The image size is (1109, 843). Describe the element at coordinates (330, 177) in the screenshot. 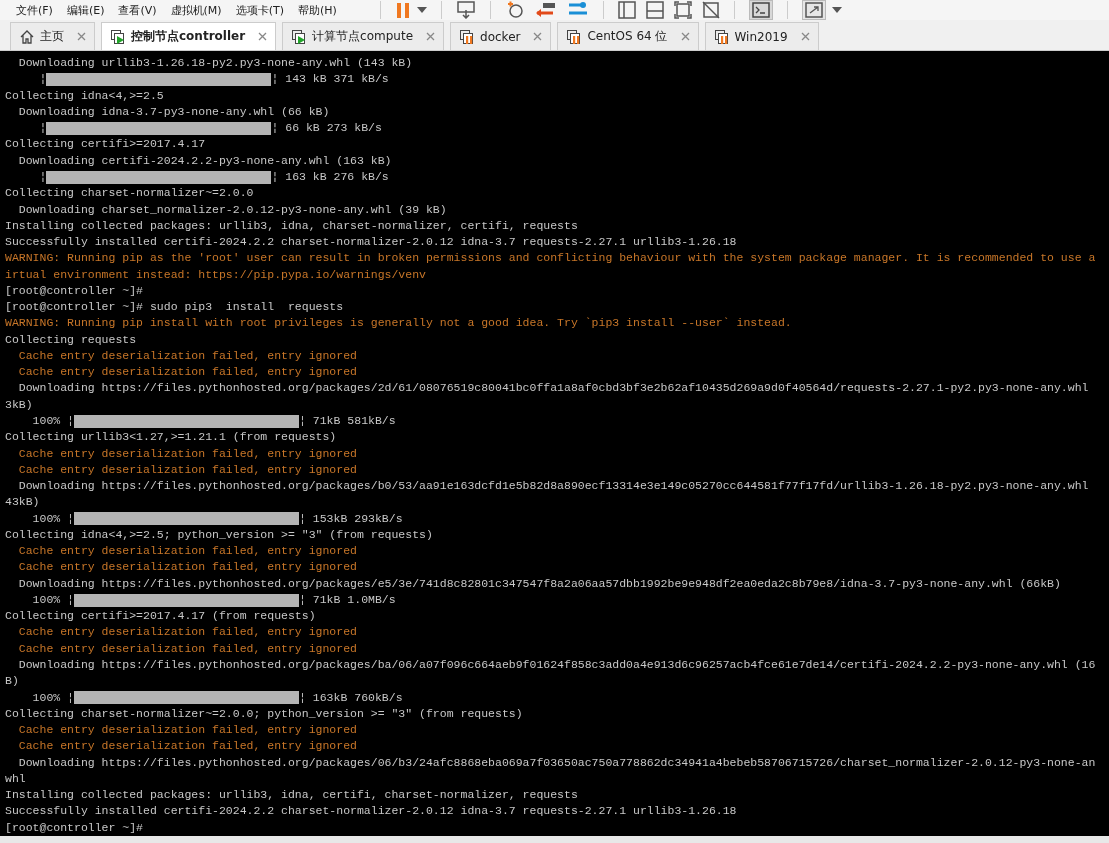

I see `terminal-line: ¦ 163 kB 276 kB/s` at that location.